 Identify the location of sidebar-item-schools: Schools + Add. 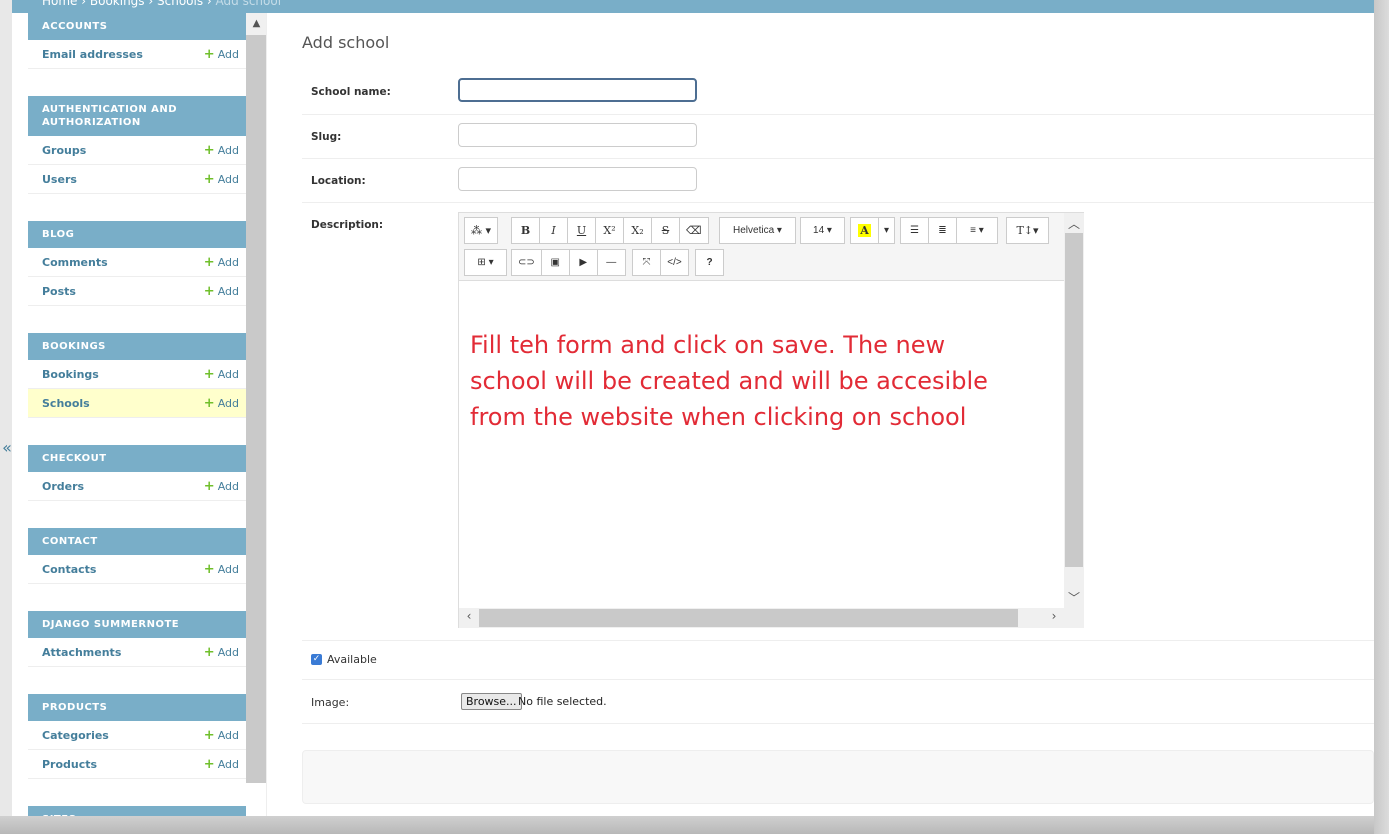
(137, 403).